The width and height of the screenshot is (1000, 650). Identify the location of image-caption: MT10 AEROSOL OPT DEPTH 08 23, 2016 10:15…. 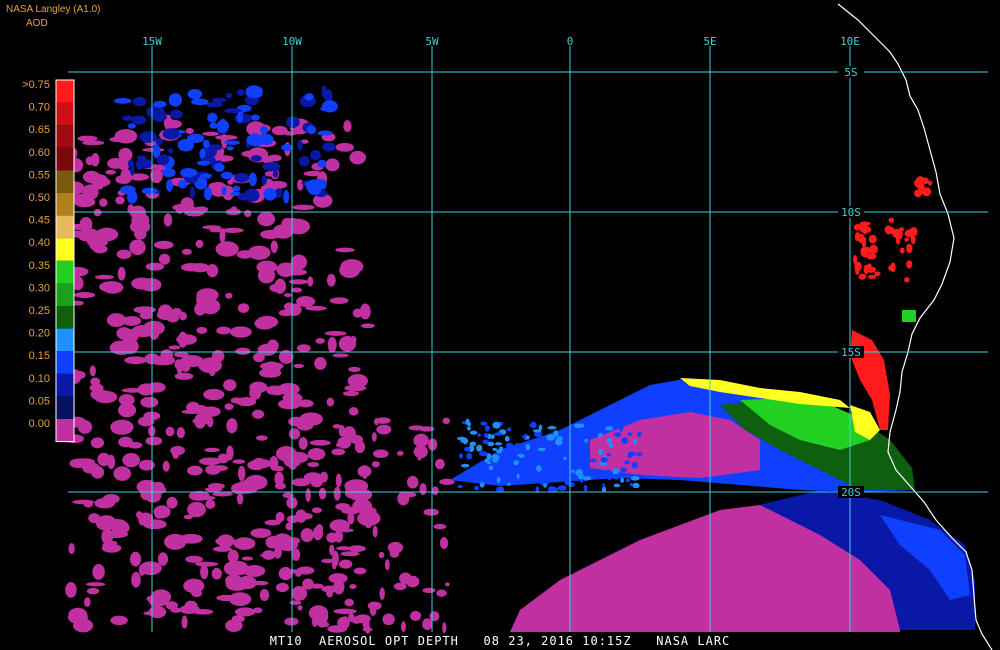
(500, 641).